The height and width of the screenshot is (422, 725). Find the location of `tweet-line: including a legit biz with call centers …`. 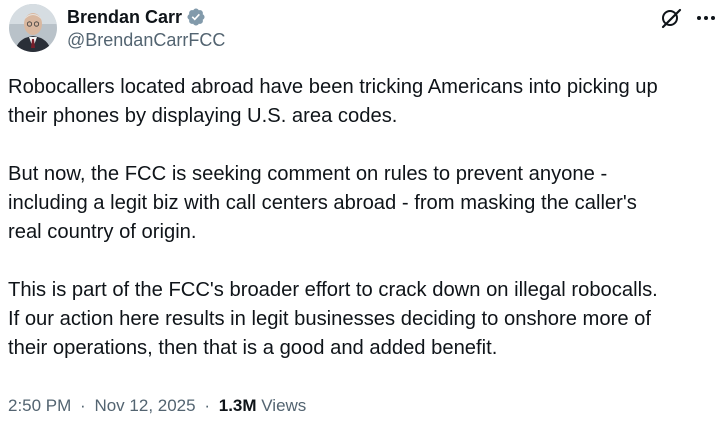

tweet-line: including a legit biz with call centers … is located at coordinates (322, 203).